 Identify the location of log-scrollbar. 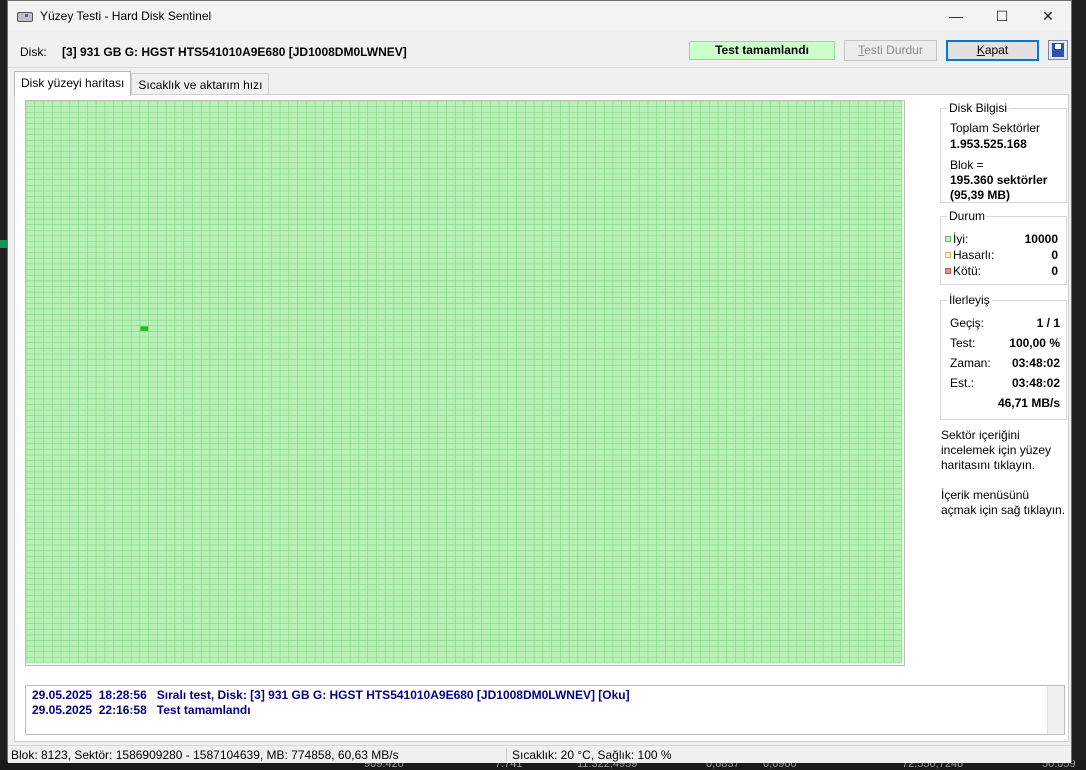
(1055, 710).